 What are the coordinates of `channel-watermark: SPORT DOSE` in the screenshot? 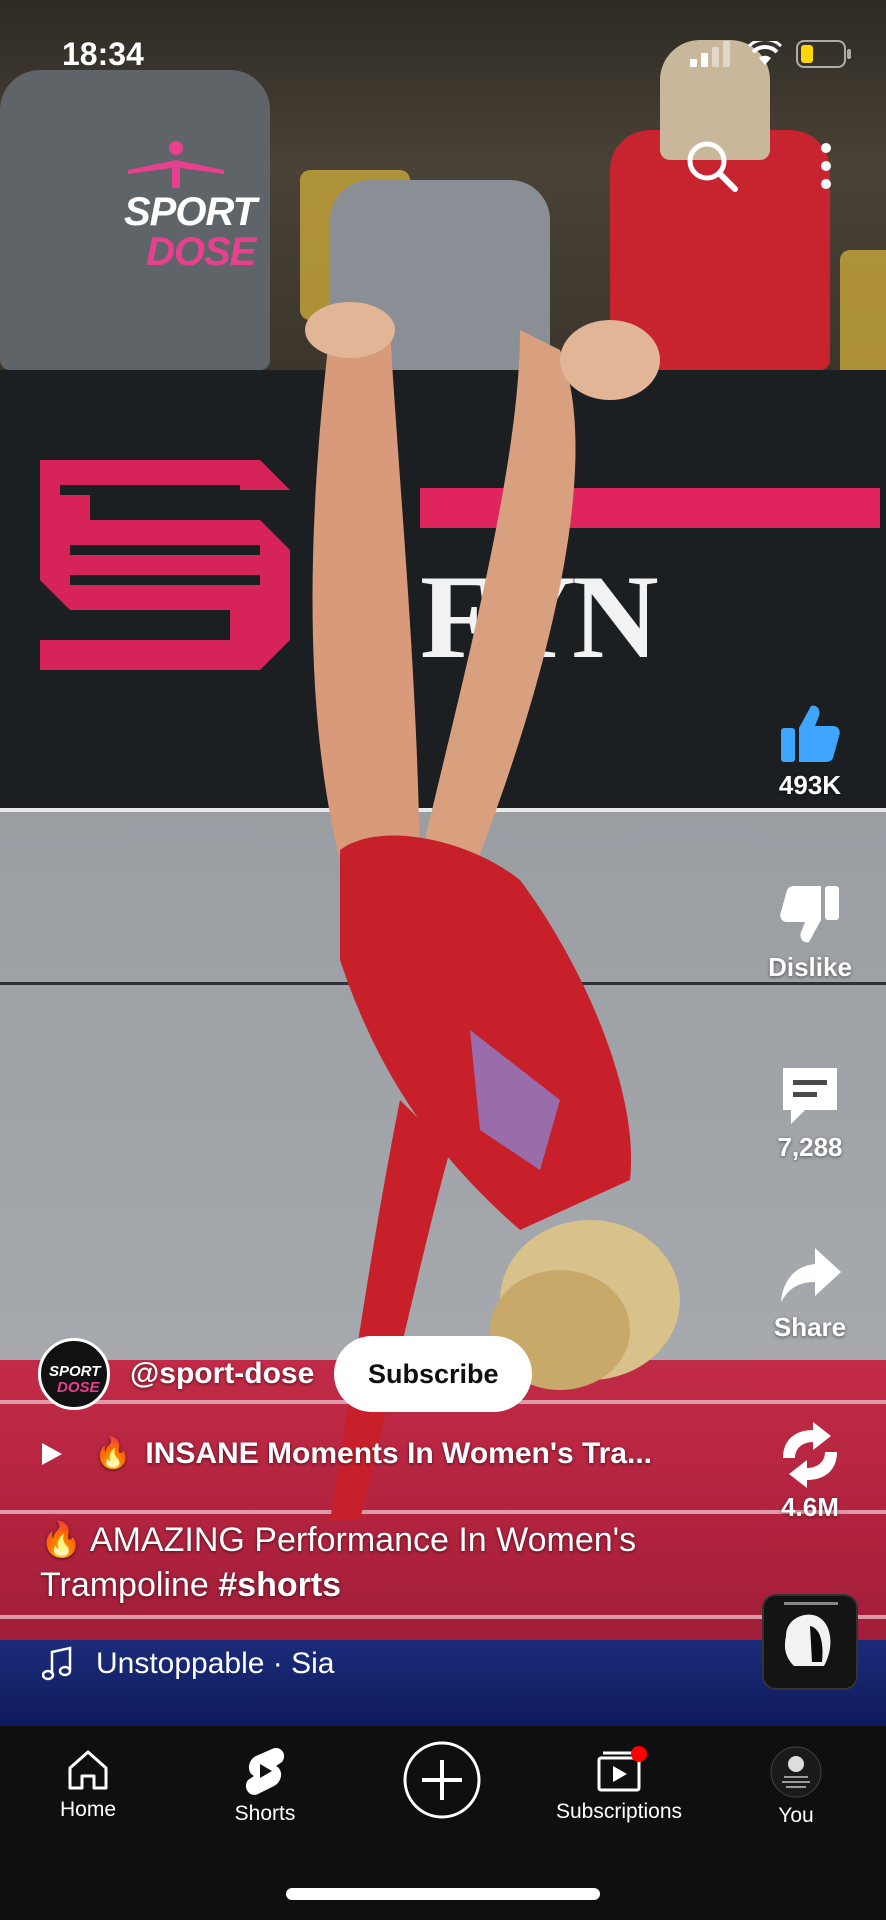 It's located at (187, 210).